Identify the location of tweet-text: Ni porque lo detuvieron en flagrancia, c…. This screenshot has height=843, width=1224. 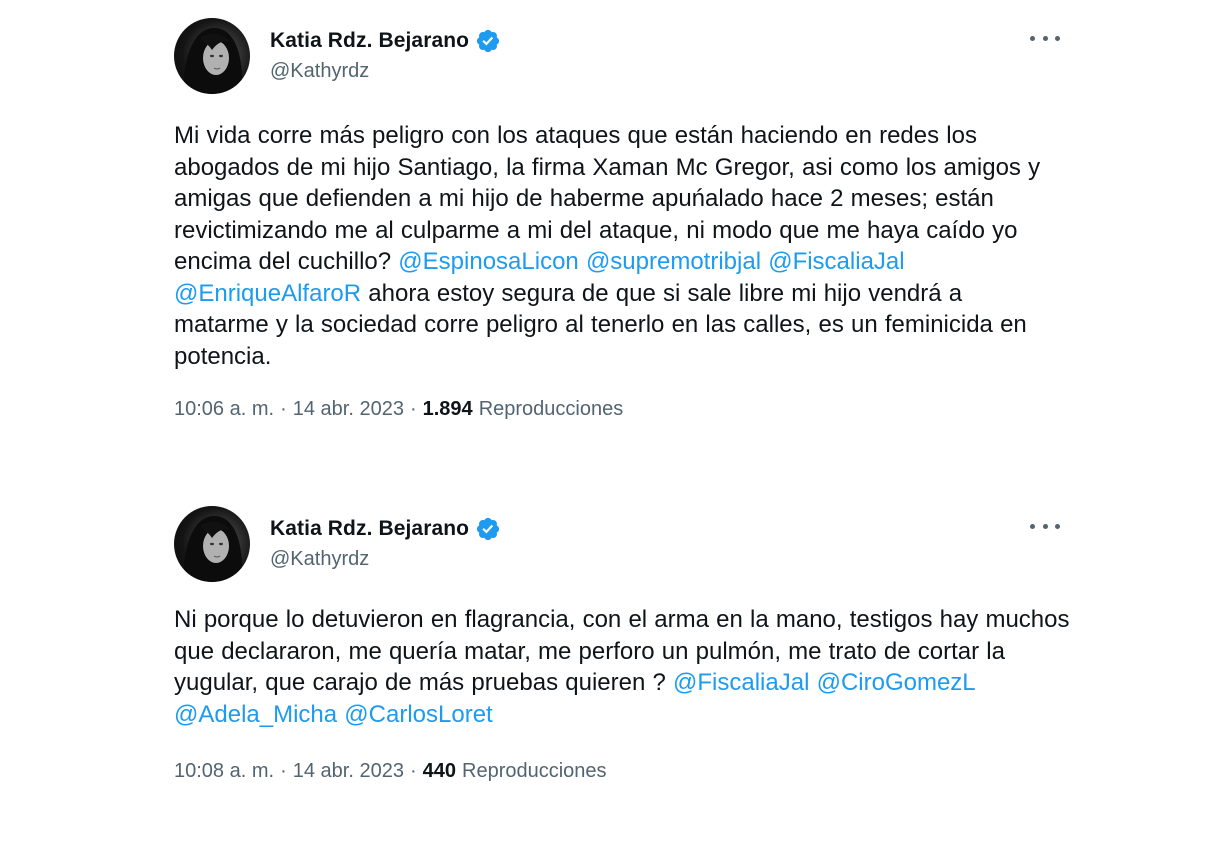
(624, 667).